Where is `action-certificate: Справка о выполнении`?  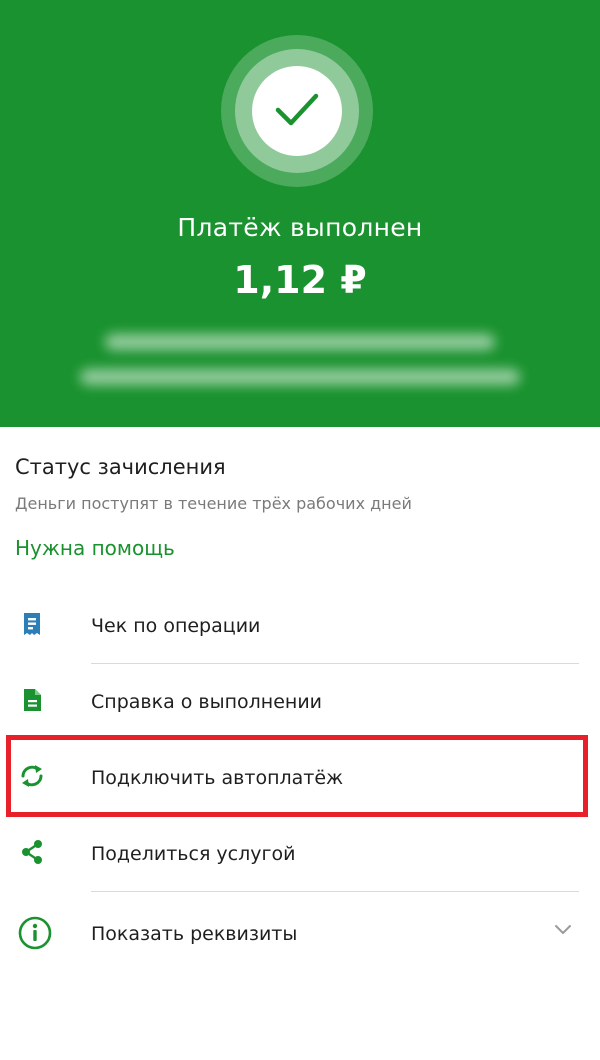 action-certificate: Справка о выполнении is located at coordinates (300, 702).